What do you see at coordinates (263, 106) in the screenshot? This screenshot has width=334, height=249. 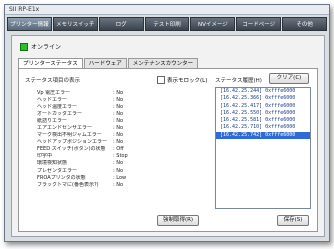 I see `history-item: [16.42.25.417] 0xfffe6000` at bounding box center [263, 106].